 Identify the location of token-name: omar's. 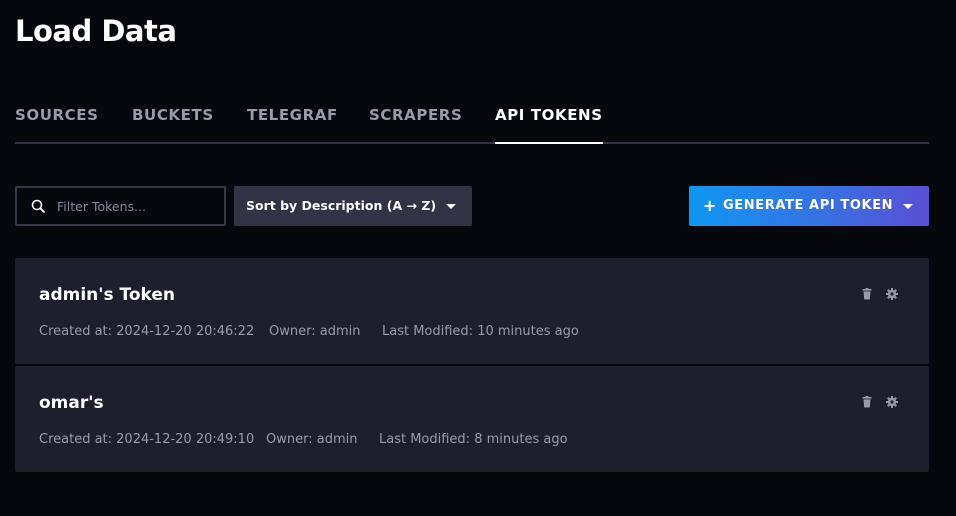
(71, 403).